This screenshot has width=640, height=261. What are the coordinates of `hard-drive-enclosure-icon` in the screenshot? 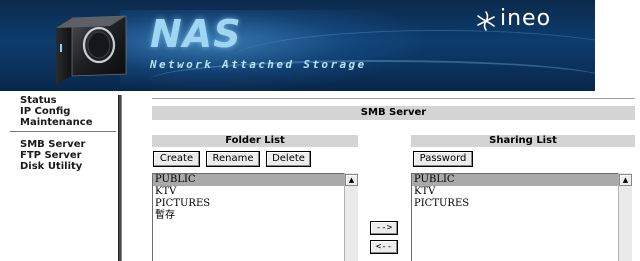 It's located at (91, 49).